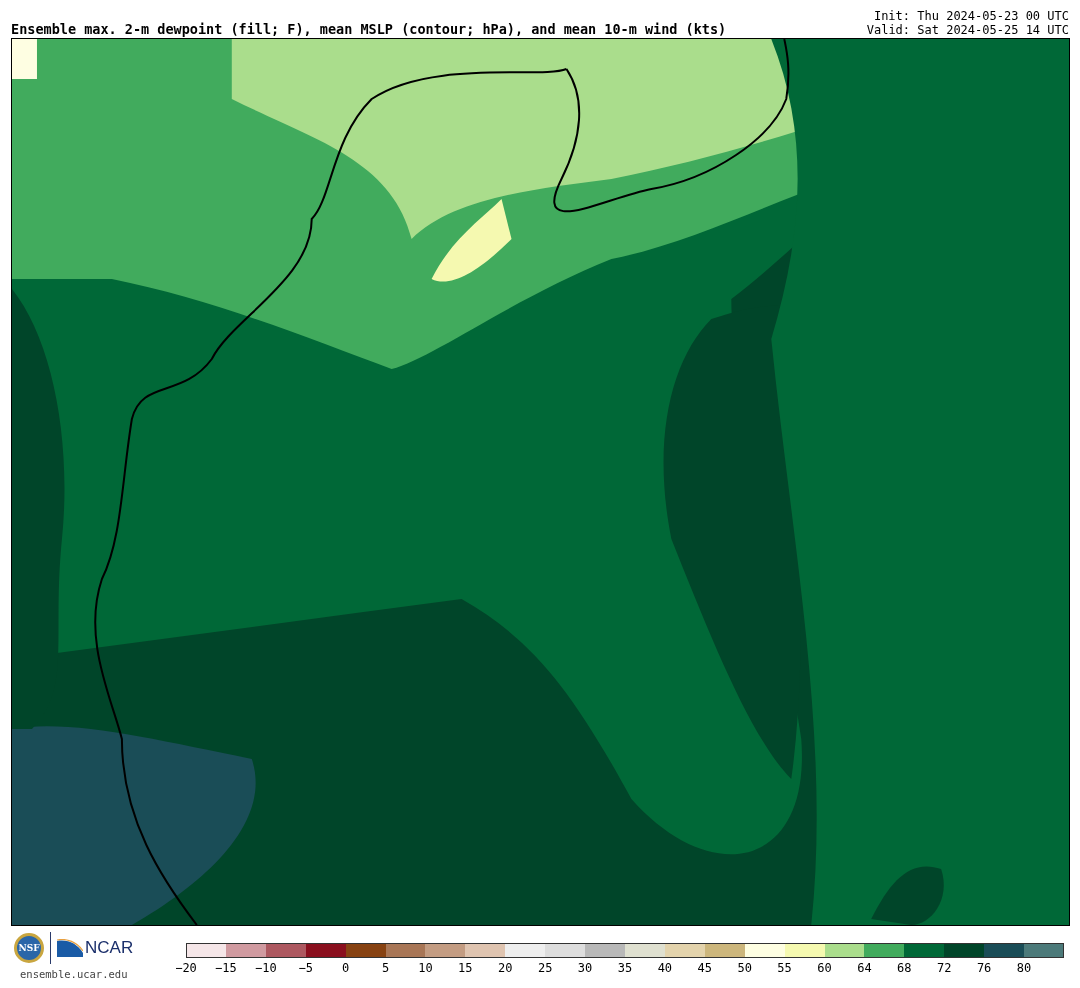 The image size is (1080, 988). What do you see at coordinates (967, 30) in the screenshot?
I see `valid-time: Valid: Sat 2024-05-25 14 UTC` at bounding box center [967, 30].